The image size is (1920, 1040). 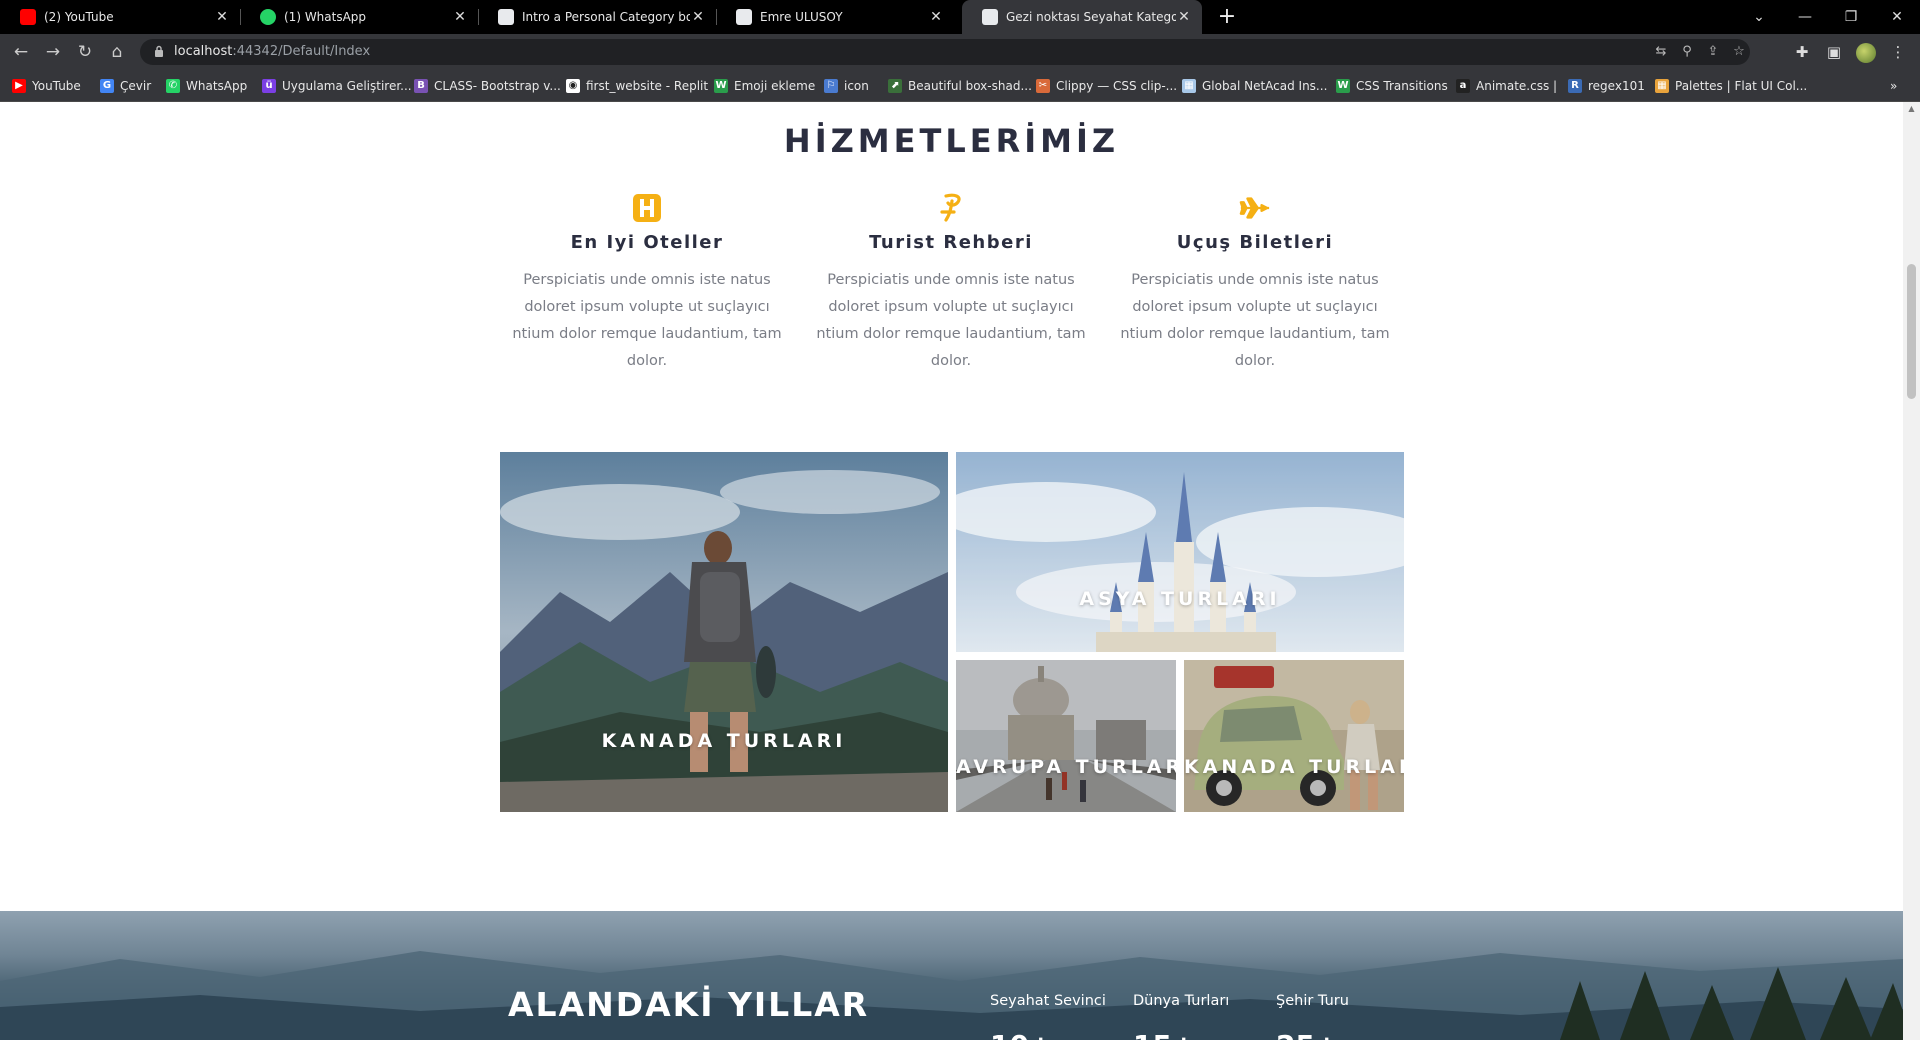 What do you see at coordinates (1739, 52) in the screenshot?
I see `bookmark-star-icon: ☆` at bounding box center [1739, 52].